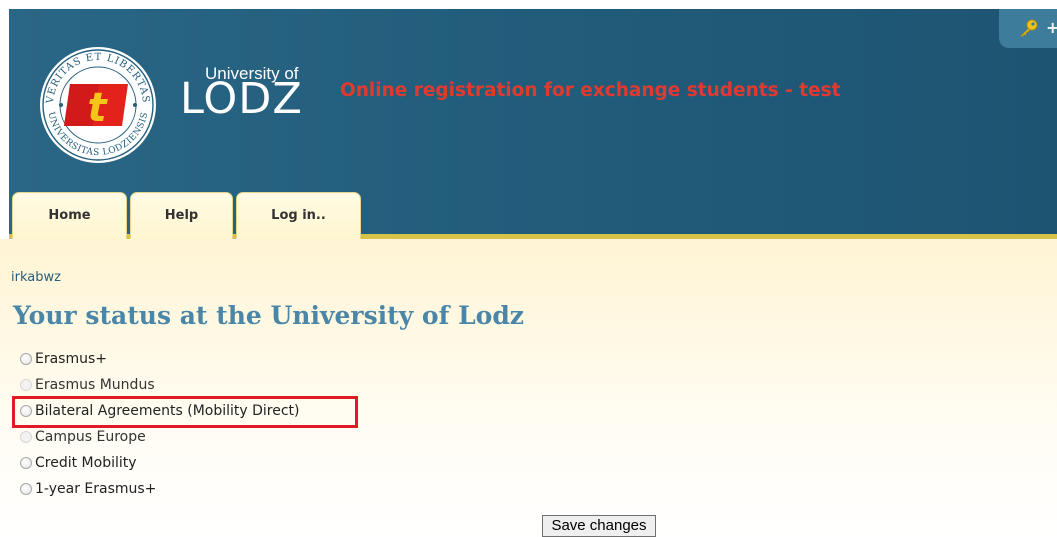 The height and width of the screenshot is (537, 1057). I want to click on status-option-1-year-erasmus-plus: 1-year Erasmus+, so click(88, 489).